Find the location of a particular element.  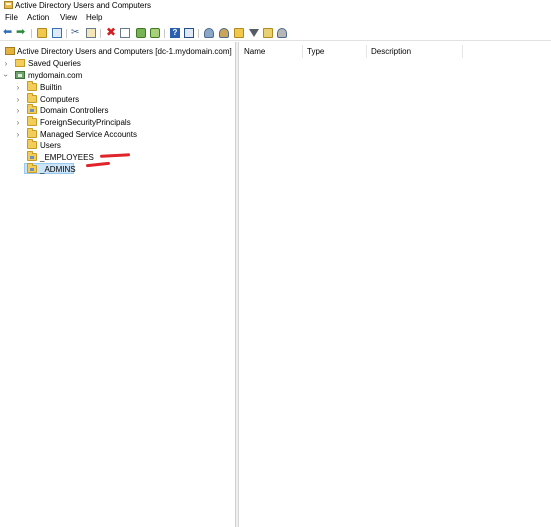

chevron-down-icon: › is located at coordinates (6, 76).